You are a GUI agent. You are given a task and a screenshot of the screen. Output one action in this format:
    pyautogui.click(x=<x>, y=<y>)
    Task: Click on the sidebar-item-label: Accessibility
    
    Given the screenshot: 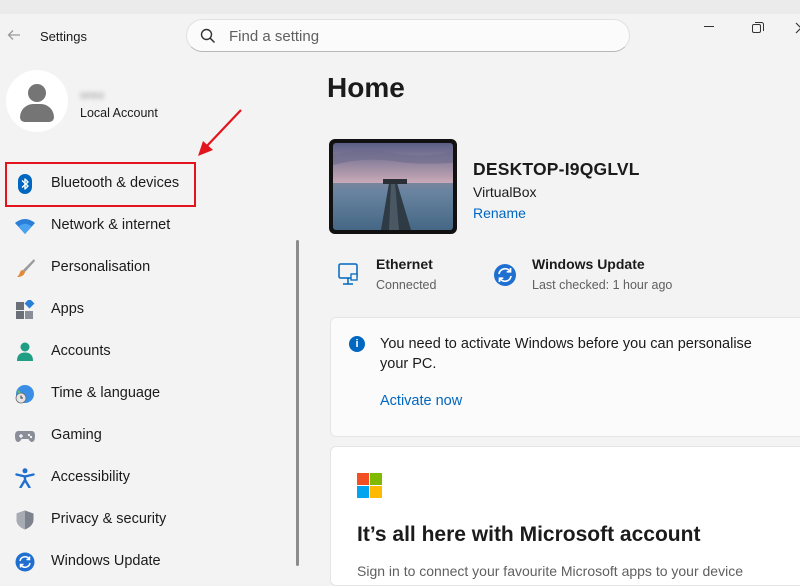 What is the action you would take?
    pyautogui.click(x=90, y=477)
    